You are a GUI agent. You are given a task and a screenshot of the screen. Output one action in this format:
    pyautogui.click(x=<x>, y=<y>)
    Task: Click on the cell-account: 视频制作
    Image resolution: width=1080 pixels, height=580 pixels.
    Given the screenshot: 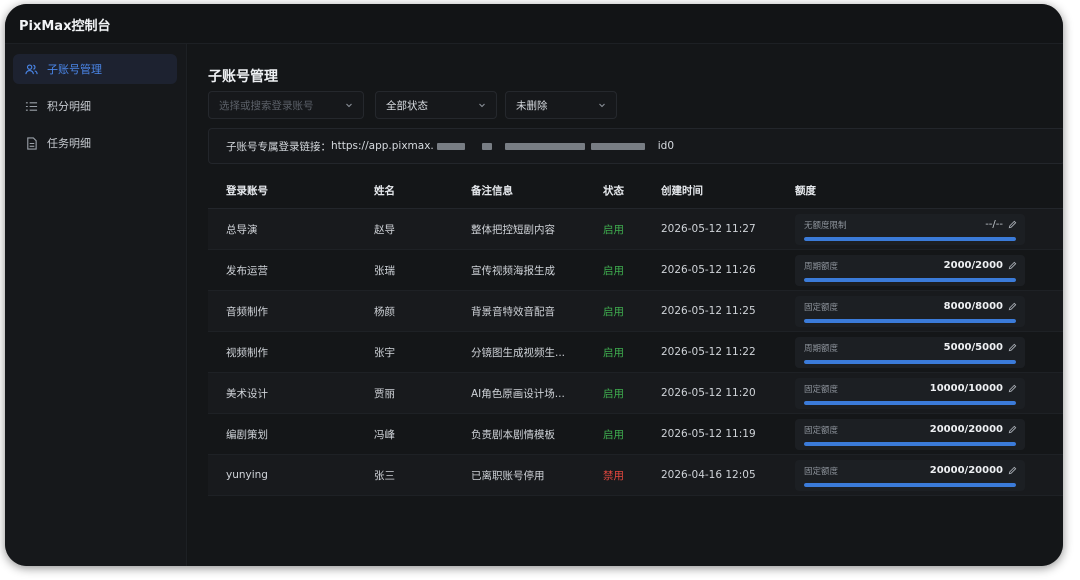 What is the action you would take?
    pyautogui.click(x=247, y=352)
    